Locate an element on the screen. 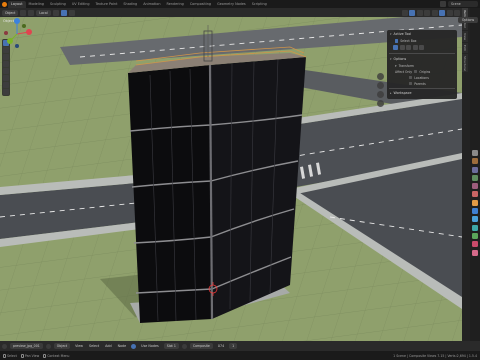 This screenshot has width=480, height=360. transform-tool-icon is located at coordinates (6, 78).